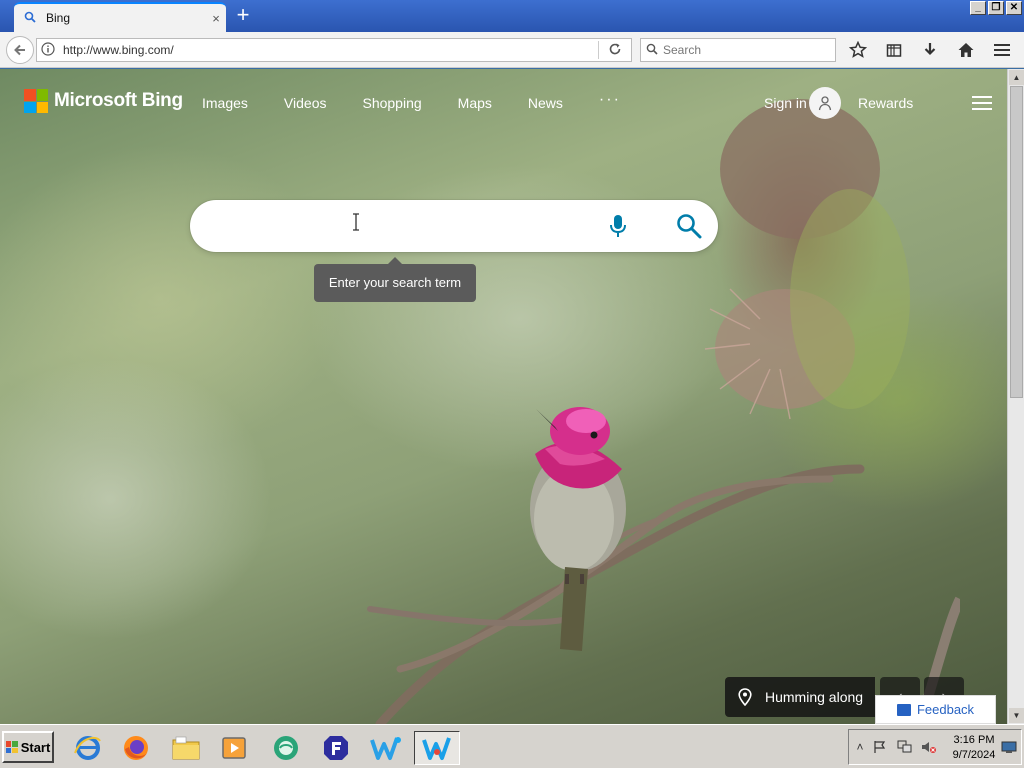  I want to click on app-w-icon, so click(386, 748).